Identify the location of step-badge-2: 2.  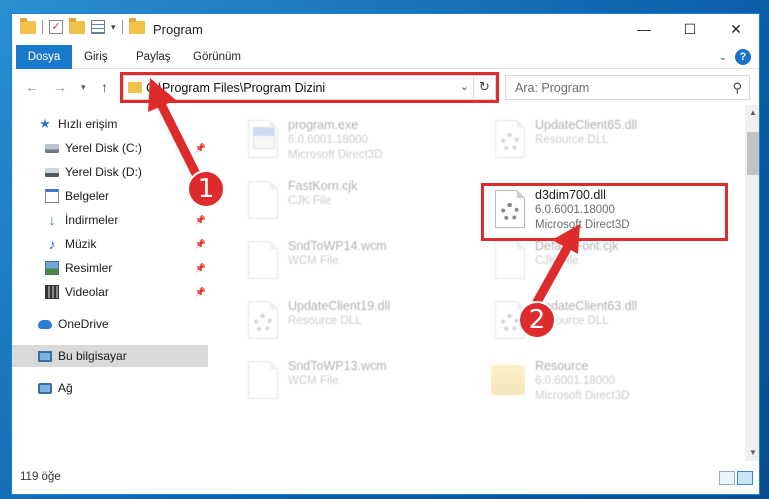
(537, 320).